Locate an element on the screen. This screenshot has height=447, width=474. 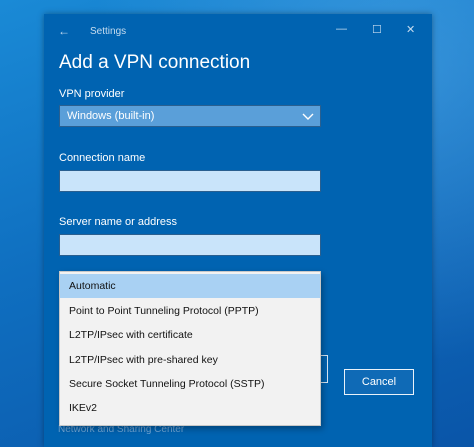
title-bar: ← Settings — ☐ ✕ is located at coordinates (238, 31).